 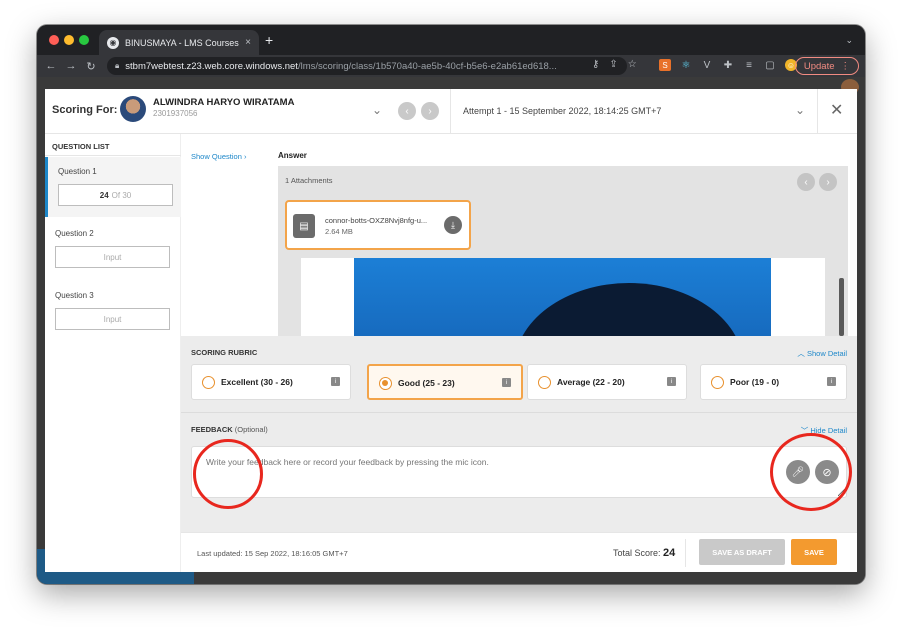 What do you see at coordinates (613, 64) in the screenshot?
I see `share-icon: ⇪` at bounding box center [613, 64].